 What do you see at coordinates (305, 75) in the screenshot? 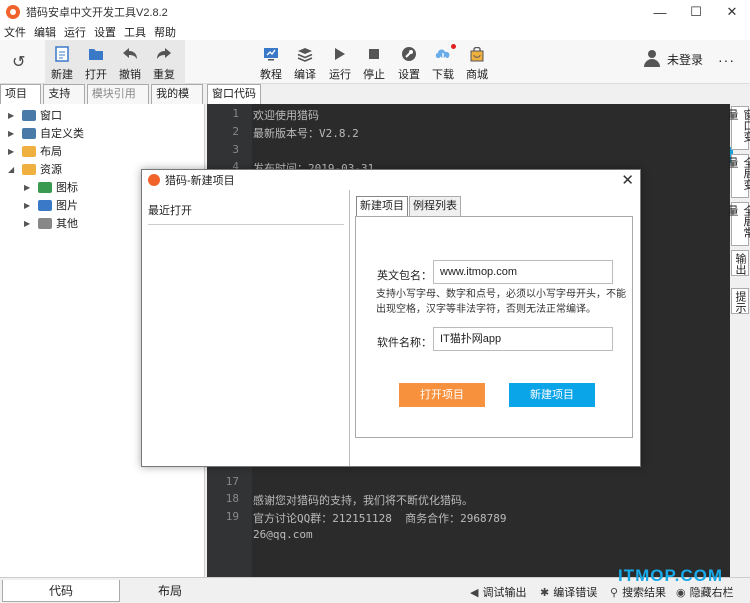
I see `compile-button-label: 编译` at bounding box center [305, 75].